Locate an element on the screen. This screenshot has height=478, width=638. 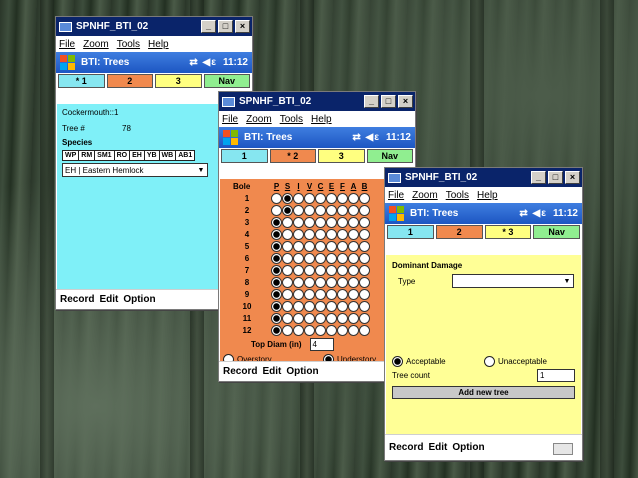
species-dropdown: EH | Eastern Hemlock ▼ is located at coordinates (135, 170).